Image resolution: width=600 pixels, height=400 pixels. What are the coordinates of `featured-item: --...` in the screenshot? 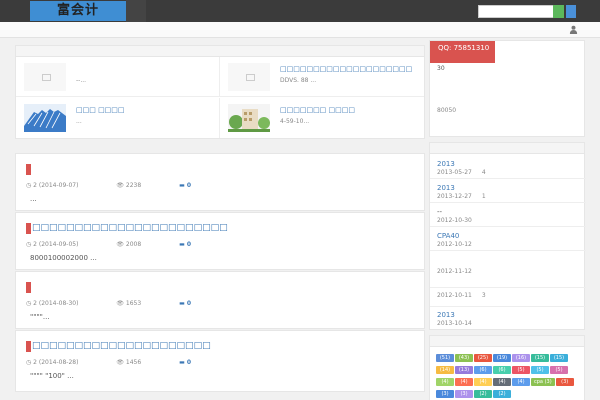 It's located at (118, 77).